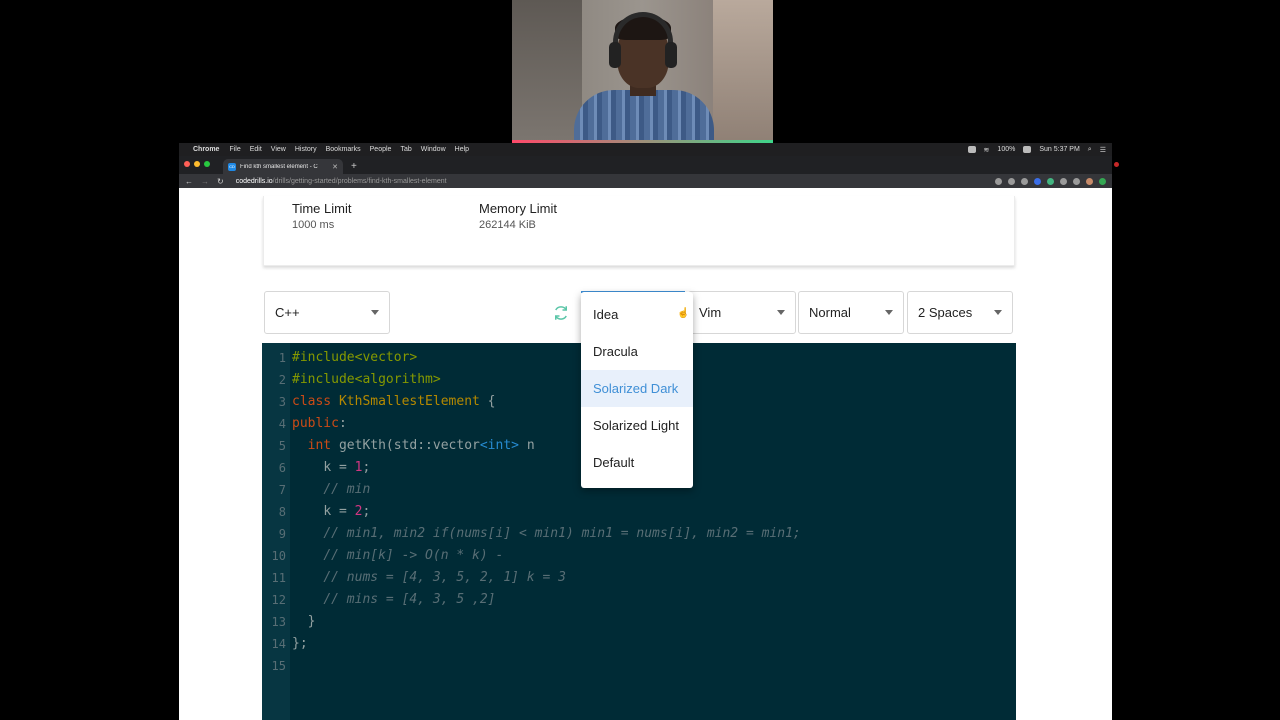 The image size is (1280, 720). I want to click on line-number: 2, so click(282, 380).